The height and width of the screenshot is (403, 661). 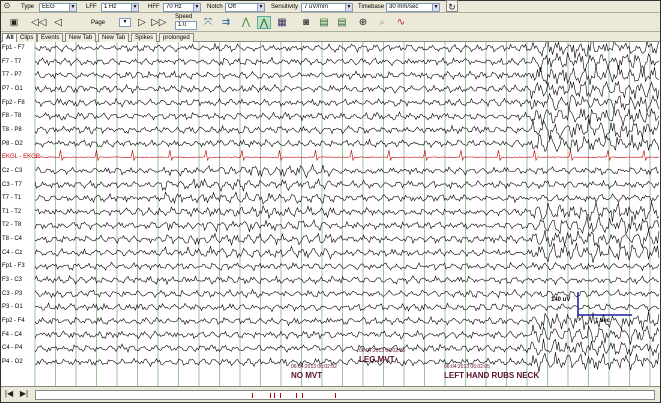 What do you see at coordinates (21, 157) in the screenshot?
I see `channel-label: EKGL - EKGR` at bounding box center [21, 157].